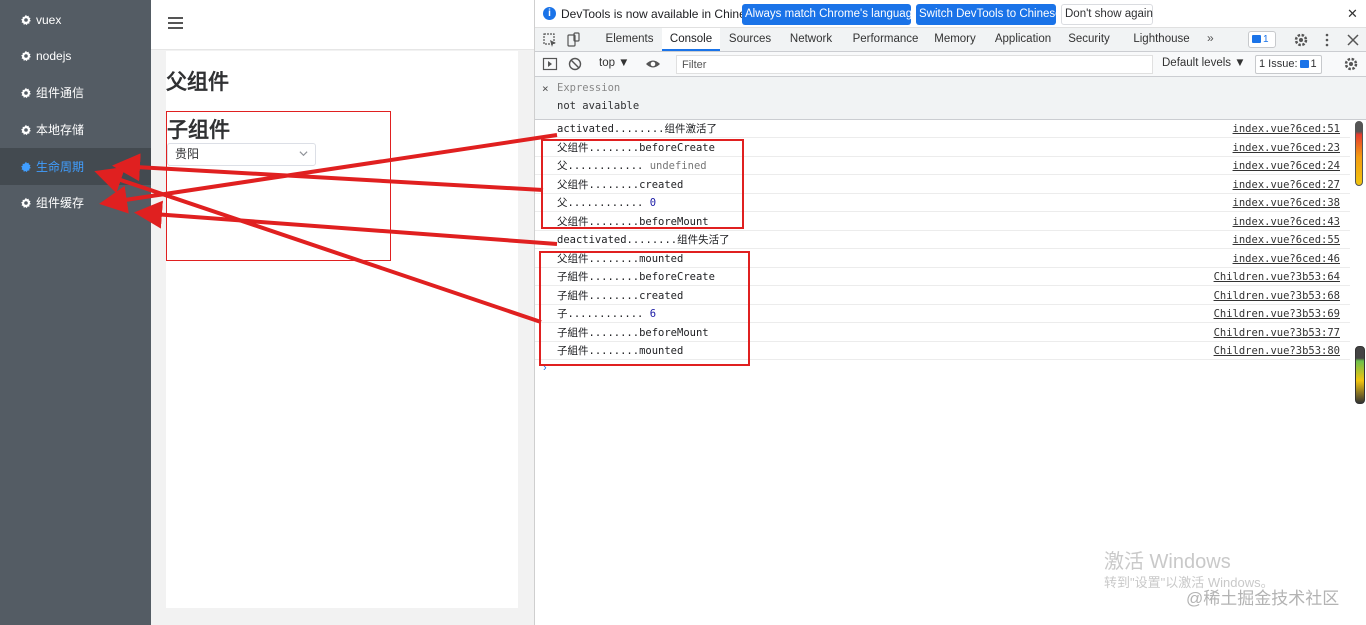 The width and height of the screenshot is (1366, 625). What do you see at coordinates (942, 129) in the screenshot?
I see `console-log-row: activated........组件激活了 index.vue?6ced:51` at bounding box center [942, 129].